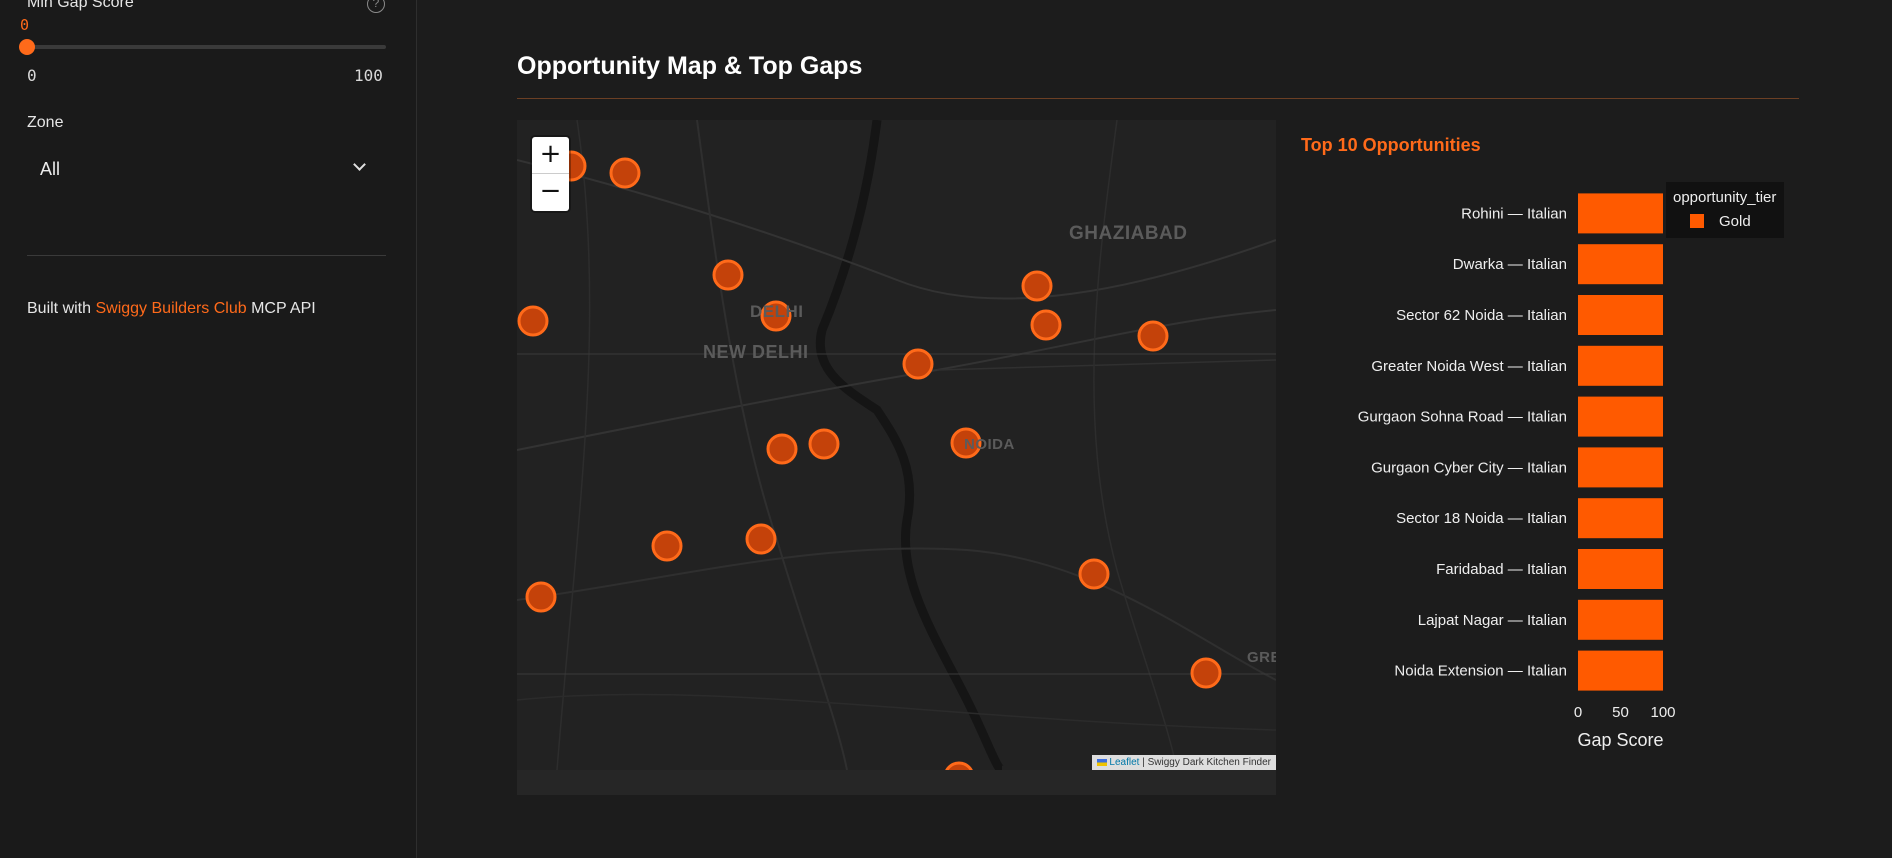  What do you see at coordinates (61, 308) in the screenshot?
I see `footer-prefix: Built with` at bounding box center [61, 308].